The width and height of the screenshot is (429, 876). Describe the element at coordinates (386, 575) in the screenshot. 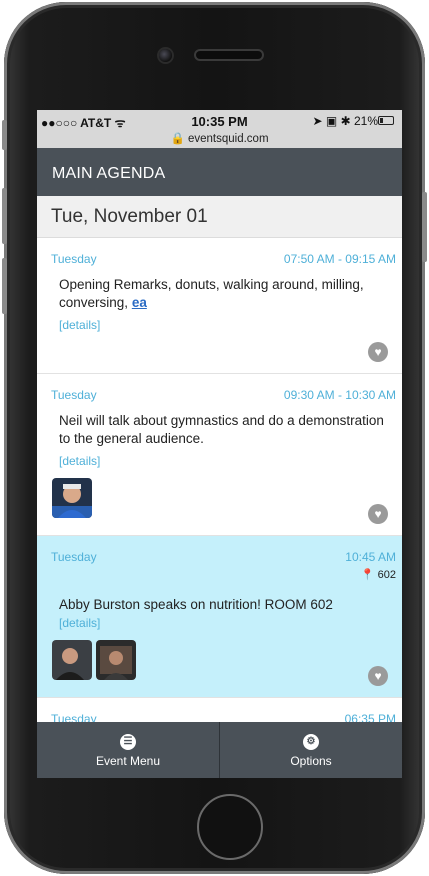

I see `room-number: 602` at that location.